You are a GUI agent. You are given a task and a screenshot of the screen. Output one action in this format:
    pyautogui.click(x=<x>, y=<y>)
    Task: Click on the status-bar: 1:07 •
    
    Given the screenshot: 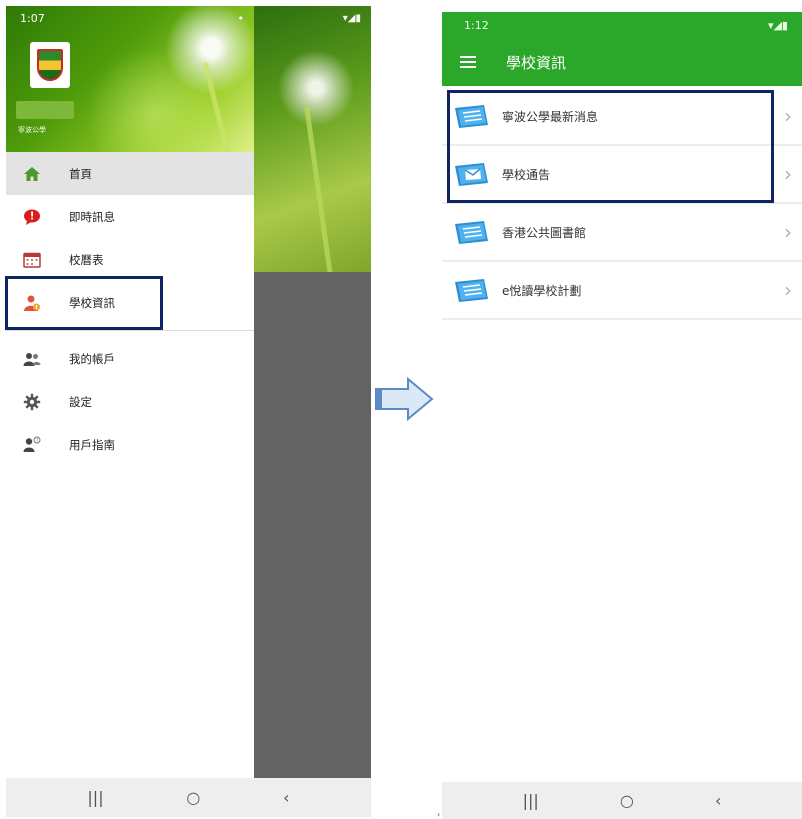 What is the action you would take?
    pyautogui.click(x=130, y=18)
    